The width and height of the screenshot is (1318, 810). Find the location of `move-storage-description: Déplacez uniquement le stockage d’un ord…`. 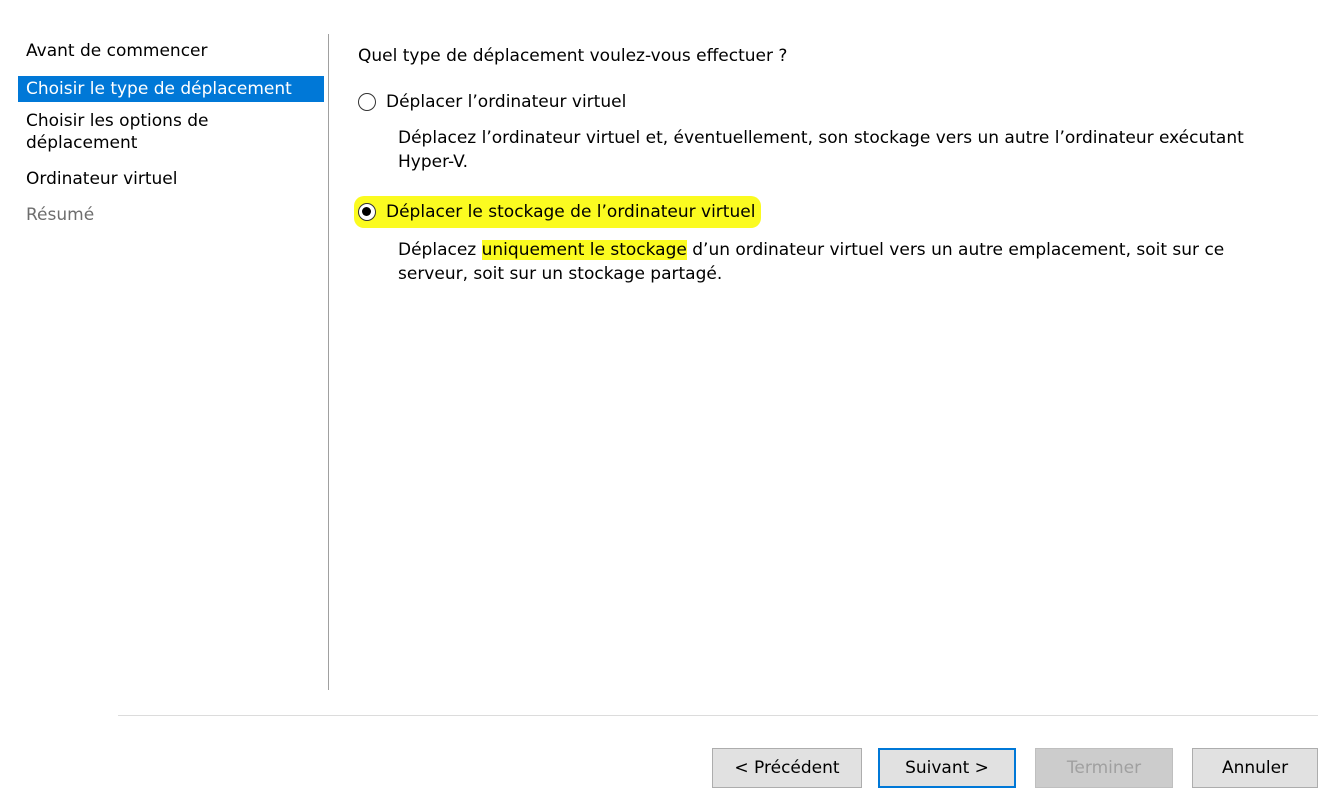

move-storage-description: Déplacez uniquement le stockage d’un ord… is located at coordinates (848, 262).